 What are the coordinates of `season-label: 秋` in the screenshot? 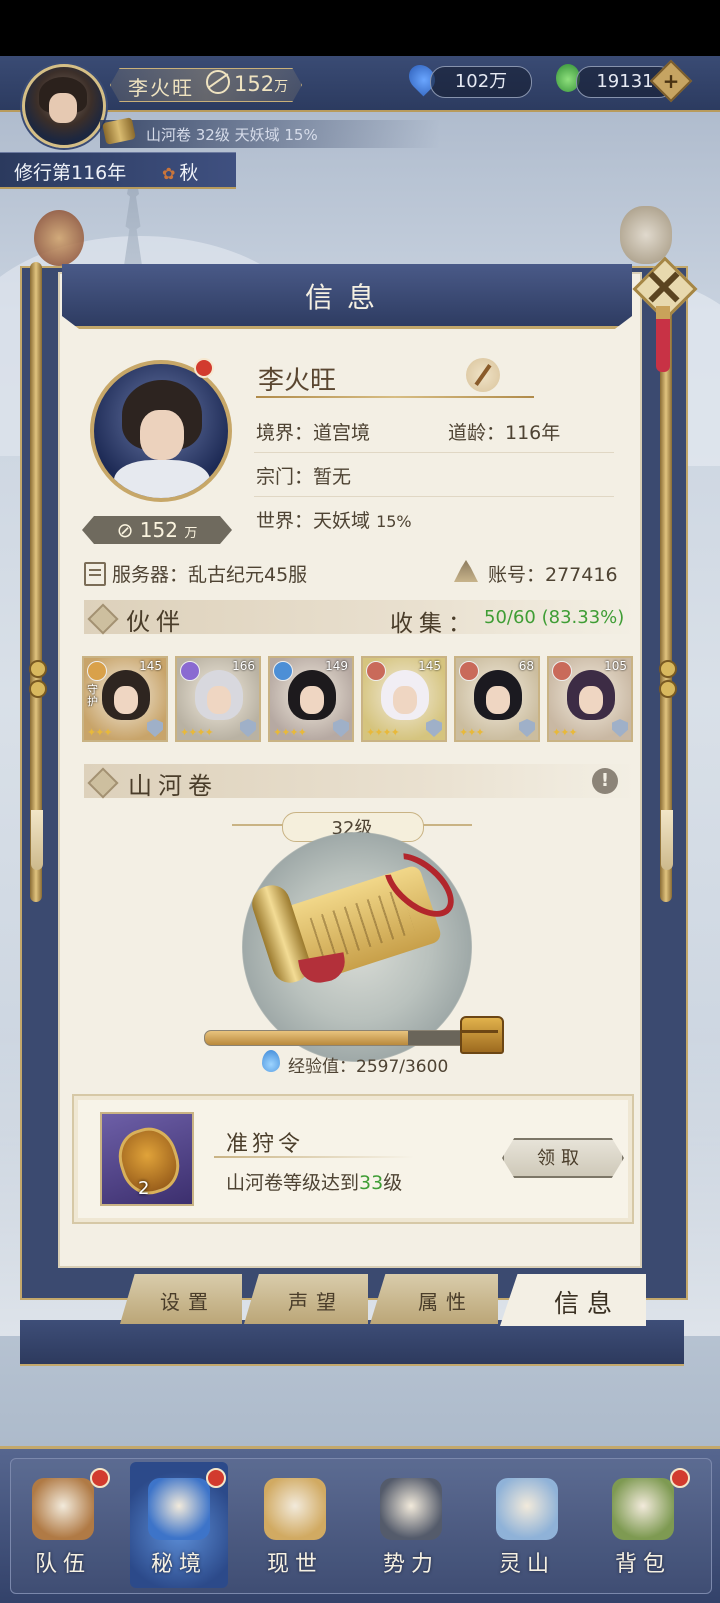 It's located at (180, 171).